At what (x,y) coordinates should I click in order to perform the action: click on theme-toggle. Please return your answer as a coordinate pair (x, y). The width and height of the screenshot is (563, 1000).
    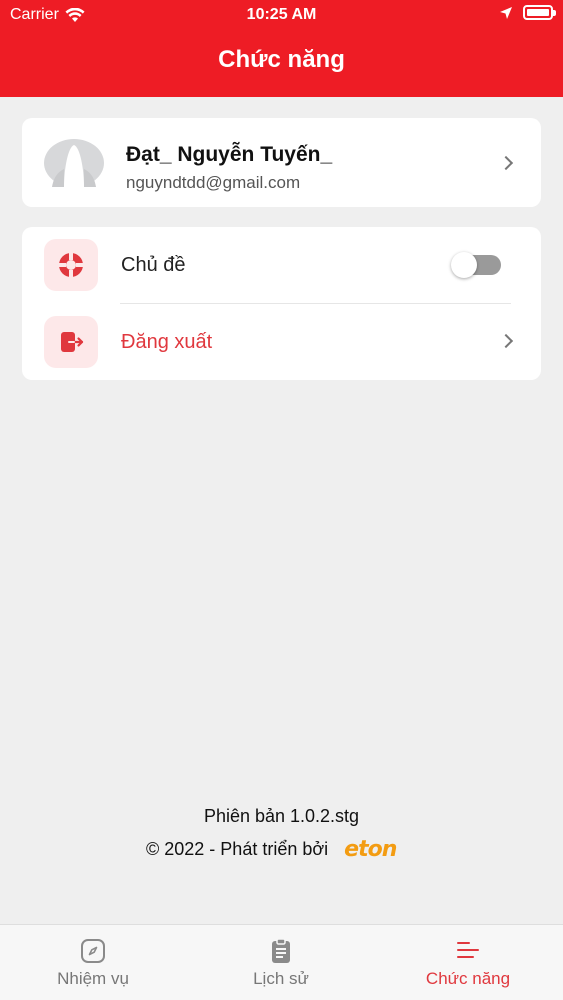
    Looking at the image, I should click on (476, 265).